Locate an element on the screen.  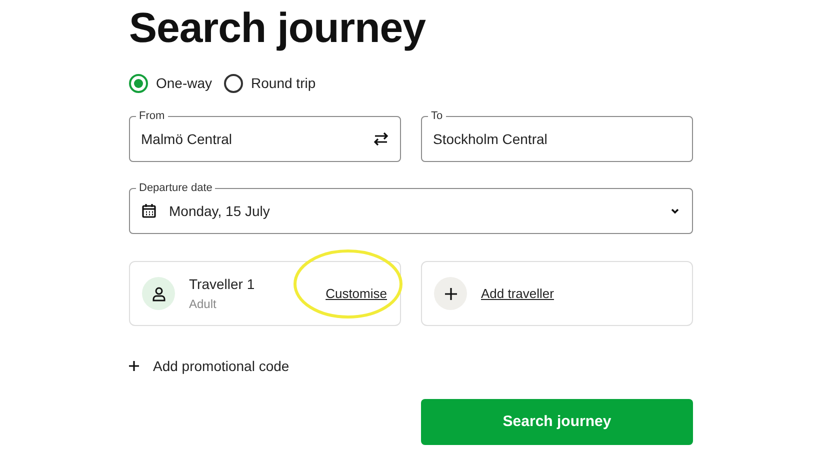
page-title: Search journey is located at coordinates (278, 28).